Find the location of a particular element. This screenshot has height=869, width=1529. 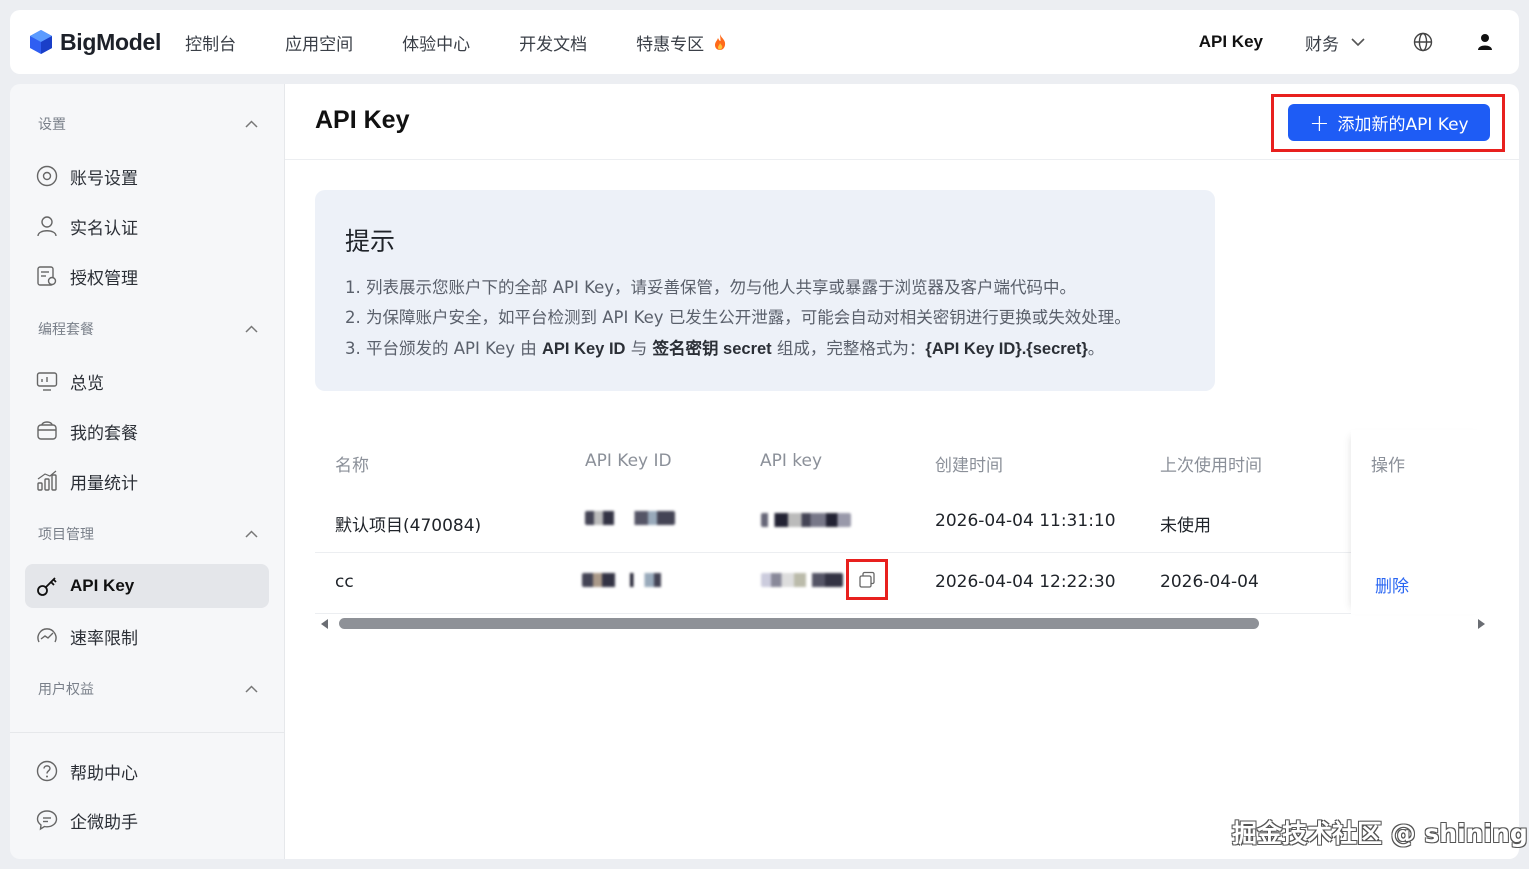

tip-bold: secret is located at coordinates (745, 349).